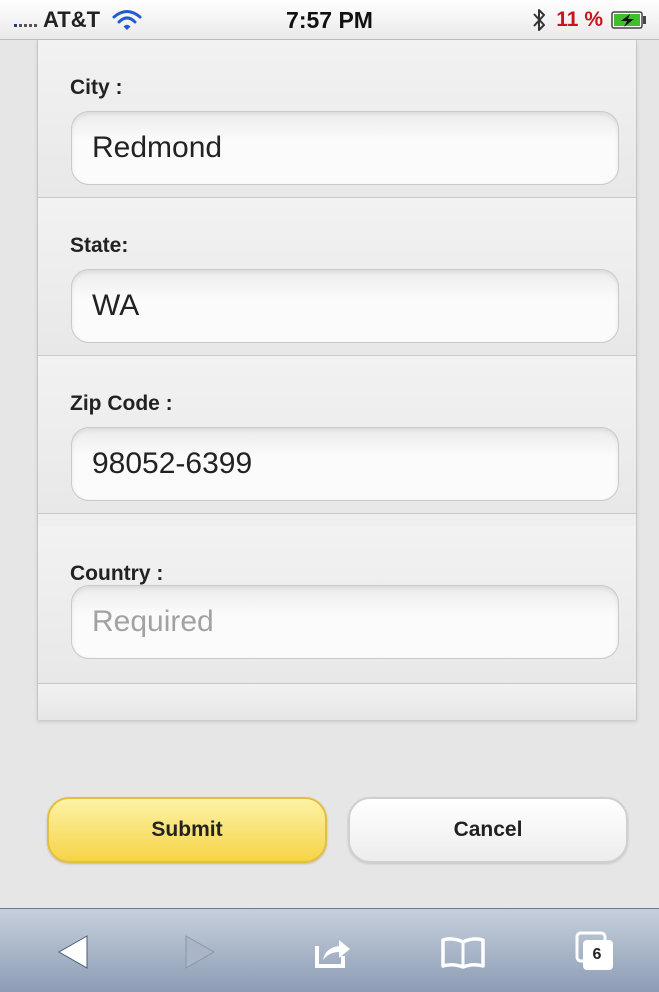  I want to click on form-row-country: Country :, so click(337, 605).